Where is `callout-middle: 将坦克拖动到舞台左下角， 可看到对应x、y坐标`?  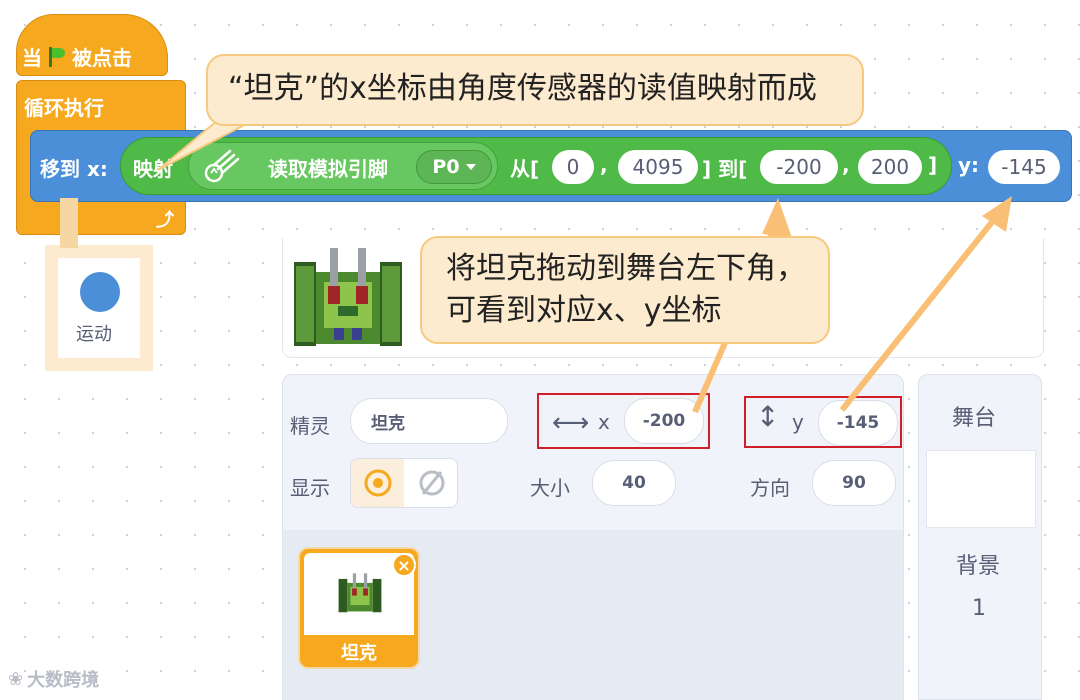 callout-middle: 将坦克拖动到舞台左下角， 可看到对应x、y坐标 is located at coordinates (625, 290).